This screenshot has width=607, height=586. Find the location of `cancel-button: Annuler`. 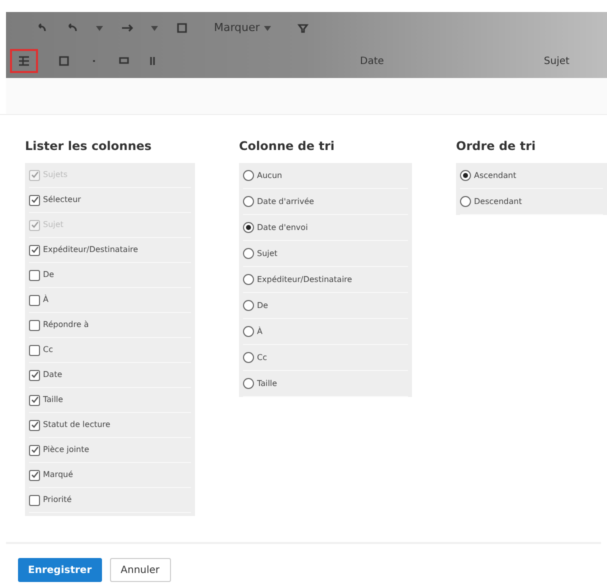

cancel-button: Annuler is located at coordinates (140, 570).